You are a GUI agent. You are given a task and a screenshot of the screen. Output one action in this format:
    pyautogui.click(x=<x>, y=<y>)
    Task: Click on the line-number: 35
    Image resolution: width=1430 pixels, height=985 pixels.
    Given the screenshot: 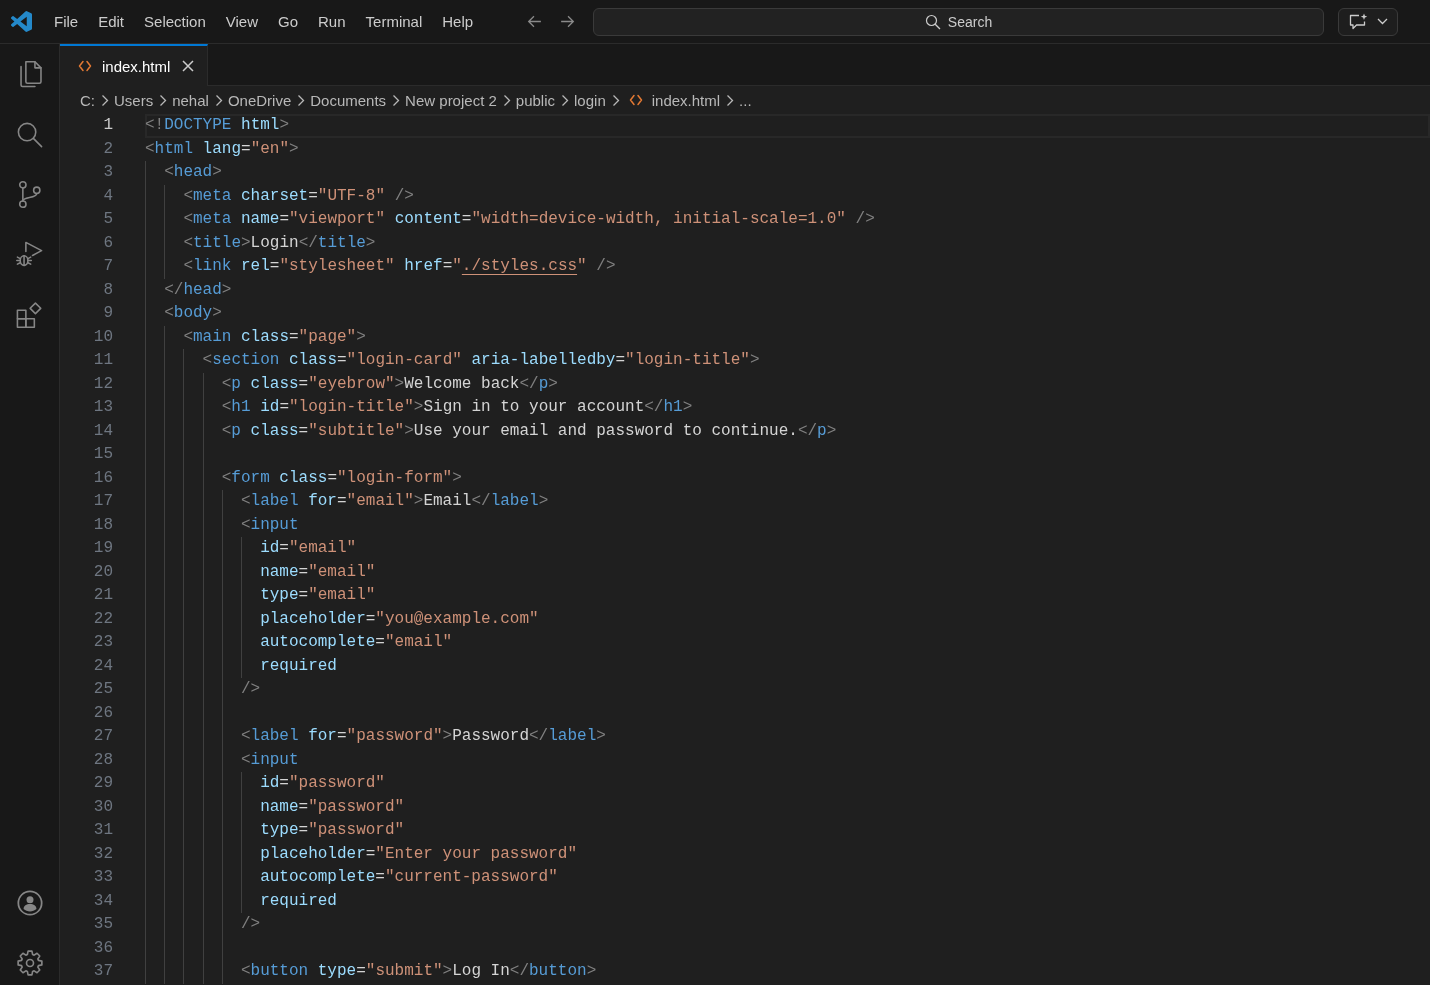 What is the action you would take?
    pyautogui.click(x=102, y=924)
    